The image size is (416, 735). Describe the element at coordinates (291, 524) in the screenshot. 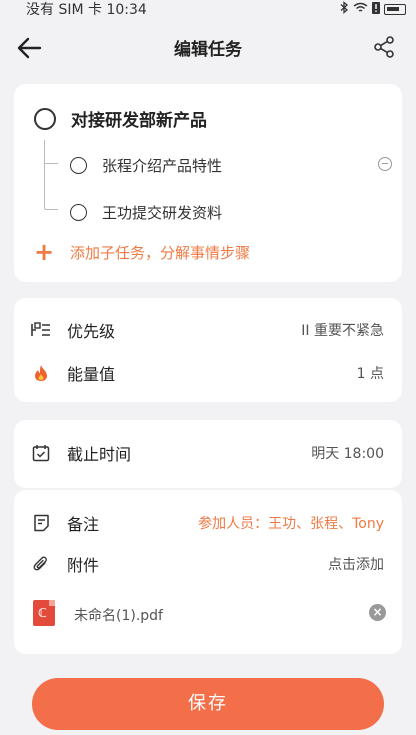

I see `notes-value: 参加人员：王功、张程、Tony` at that location.